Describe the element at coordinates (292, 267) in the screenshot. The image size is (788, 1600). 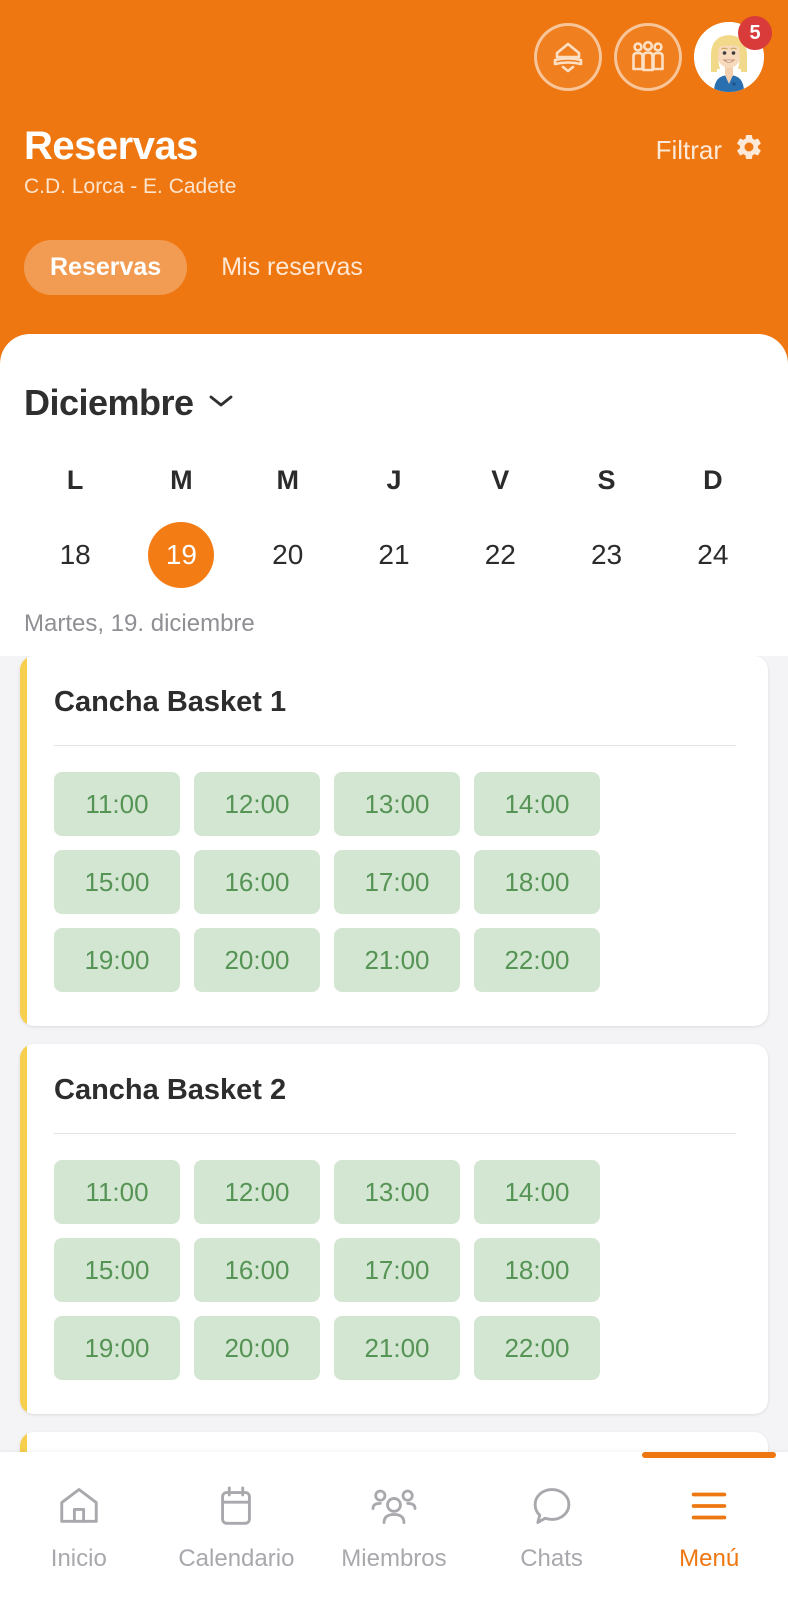
I see `tab-mis-reservas: Mis reservas` at that location.